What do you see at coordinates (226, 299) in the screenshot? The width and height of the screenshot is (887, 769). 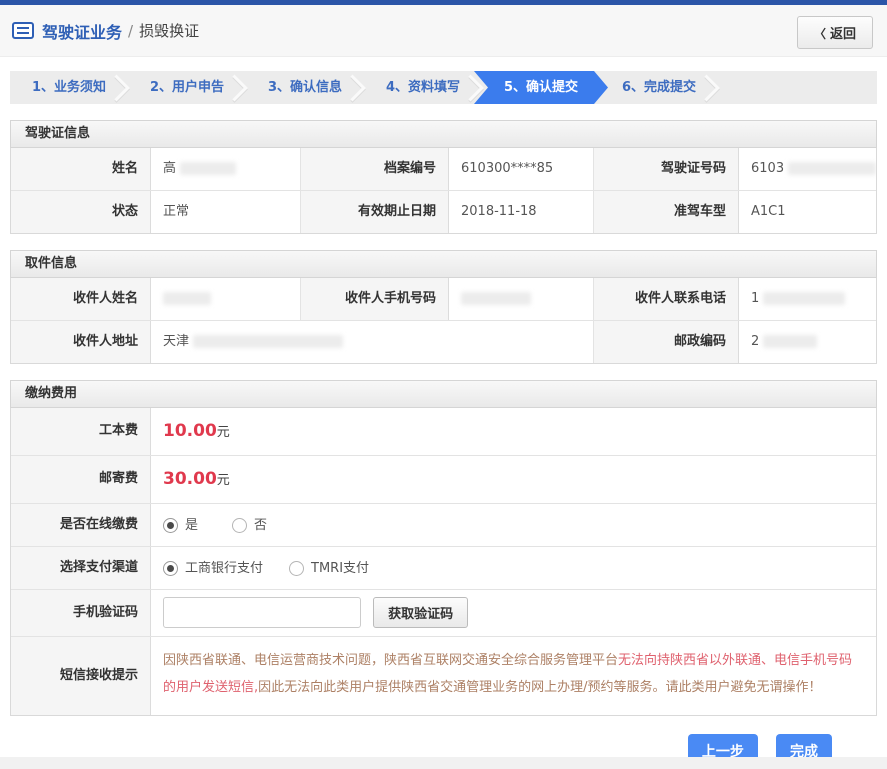 I see `recipient-name-value` at bounding box center [226, 299].